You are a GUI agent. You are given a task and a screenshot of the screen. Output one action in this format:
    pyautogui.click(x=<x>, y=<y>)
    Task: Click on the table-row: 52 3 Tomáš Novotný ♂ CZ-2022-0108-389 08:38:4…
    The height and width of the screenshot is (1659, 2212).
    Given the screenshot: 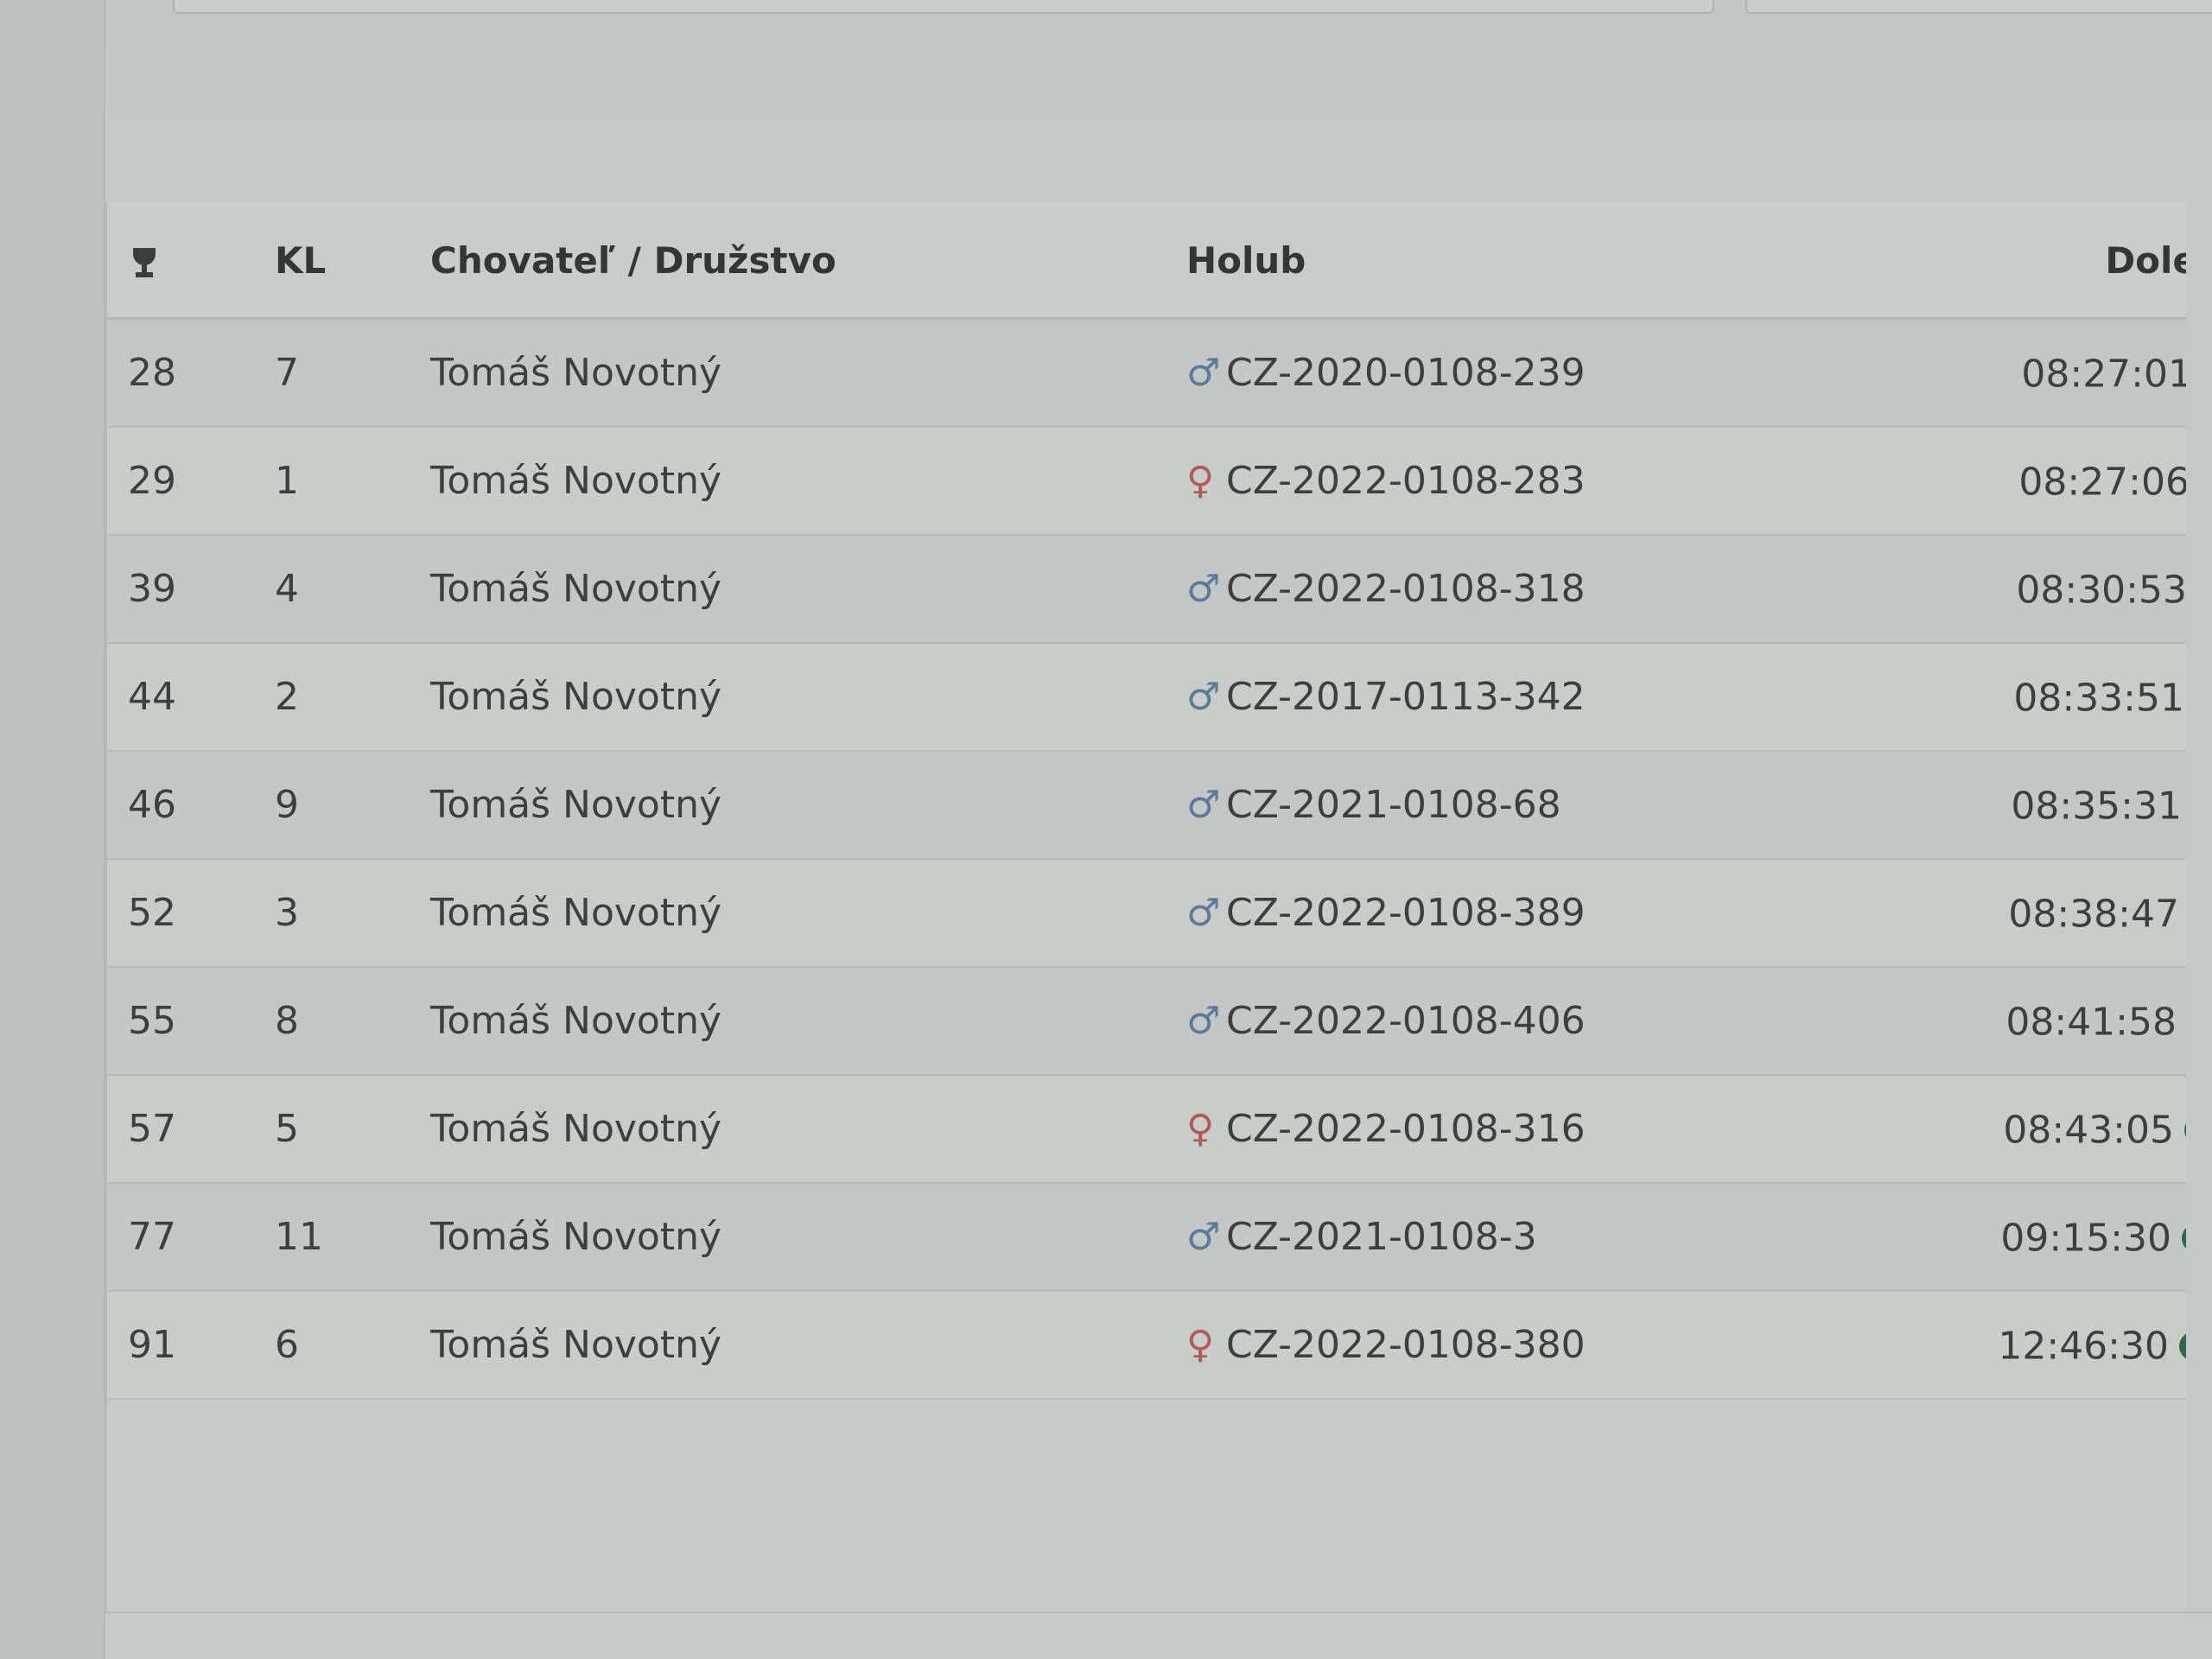 What is the action you would take?
    pyautogui.click(x=1159, y=913)
    